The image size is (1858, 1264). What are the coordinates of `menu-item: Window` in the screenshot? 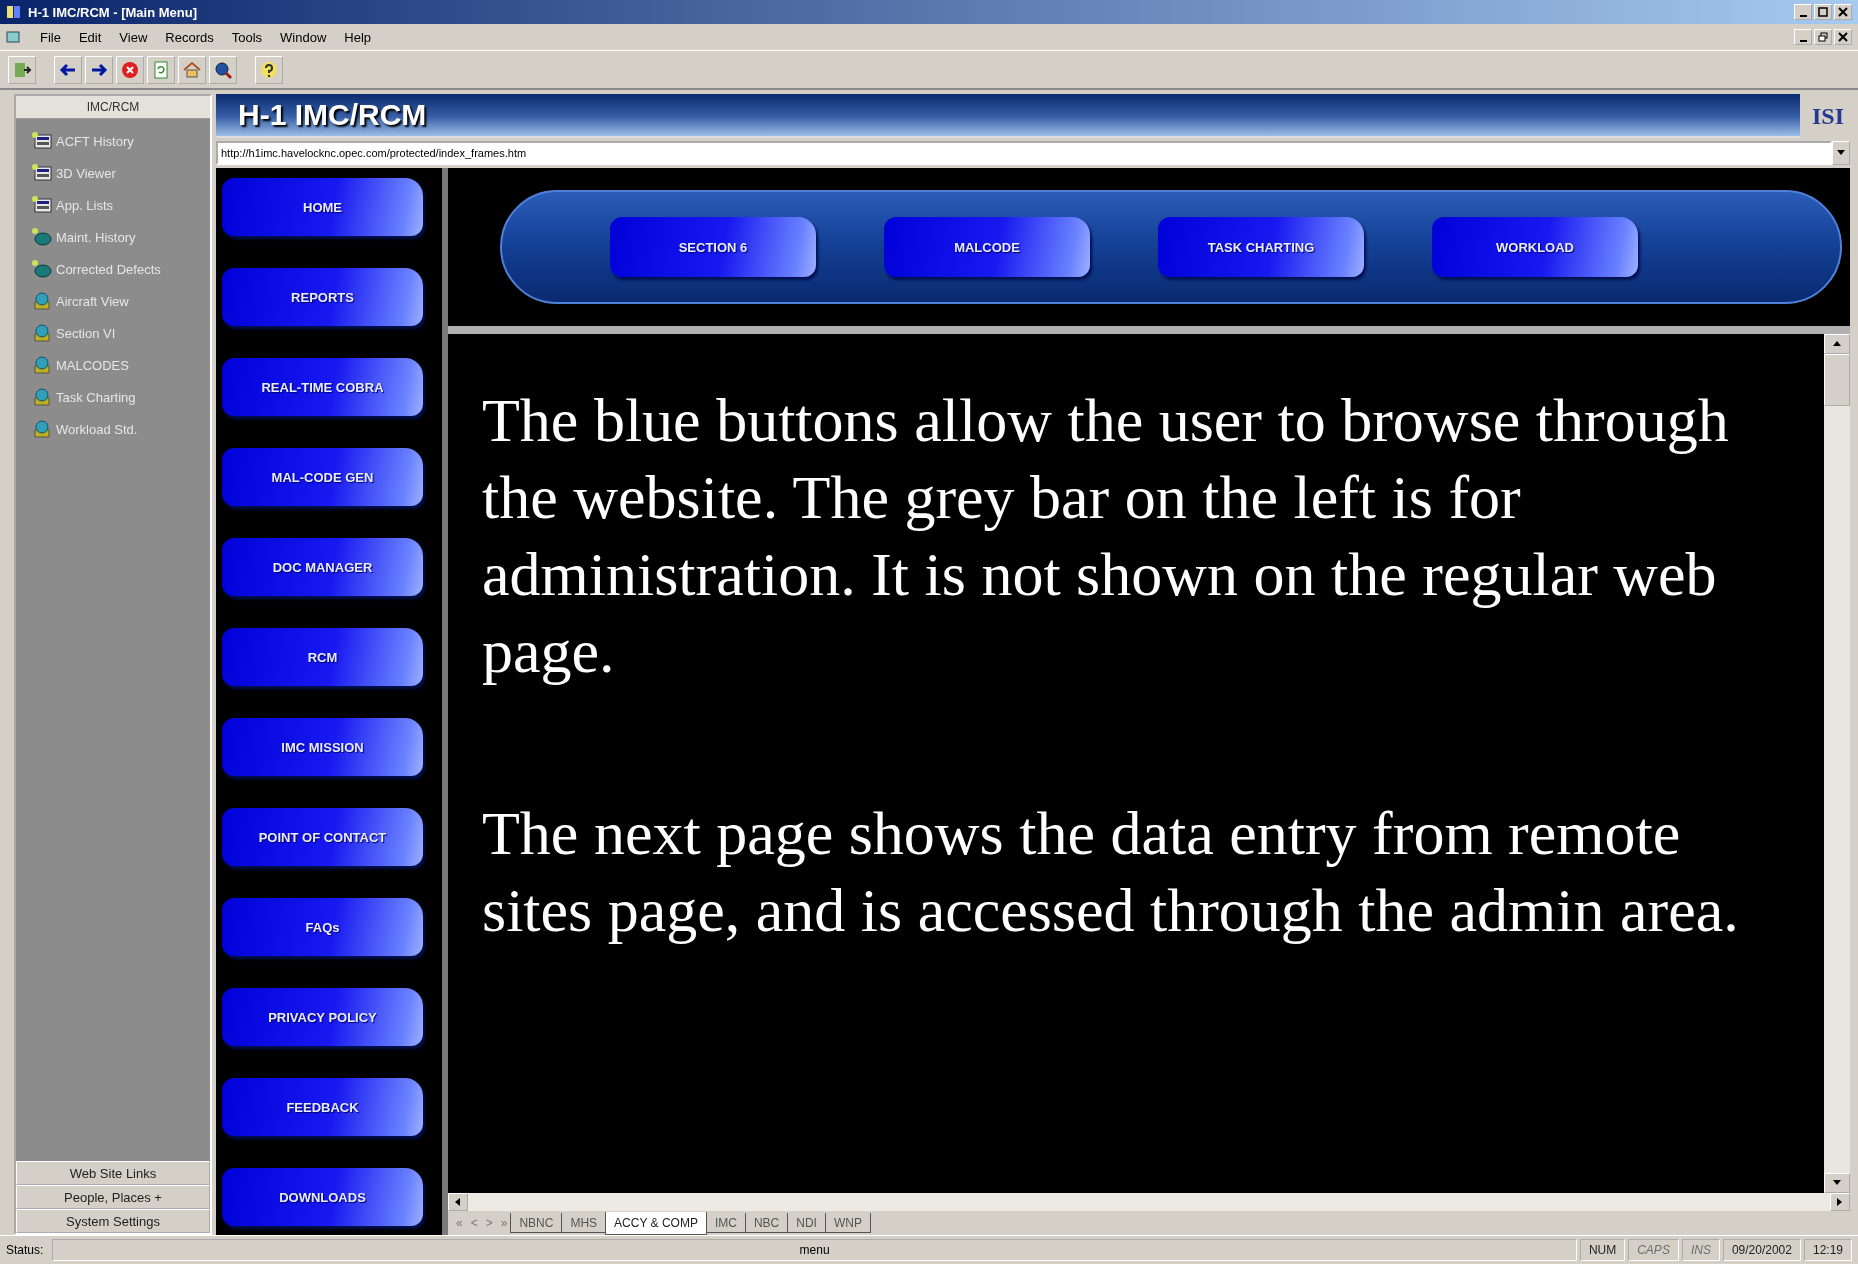 It's located at (303, 37).